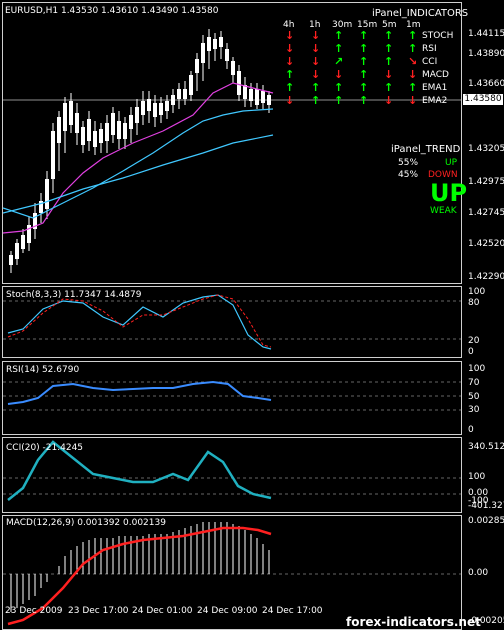 Image resolution: width=504 pixels, height=630 pixels. What do you see at coordinates (486, 182) in the screenshot?
I see `price-tick: 1.42975` at bounding box center [486, 182].